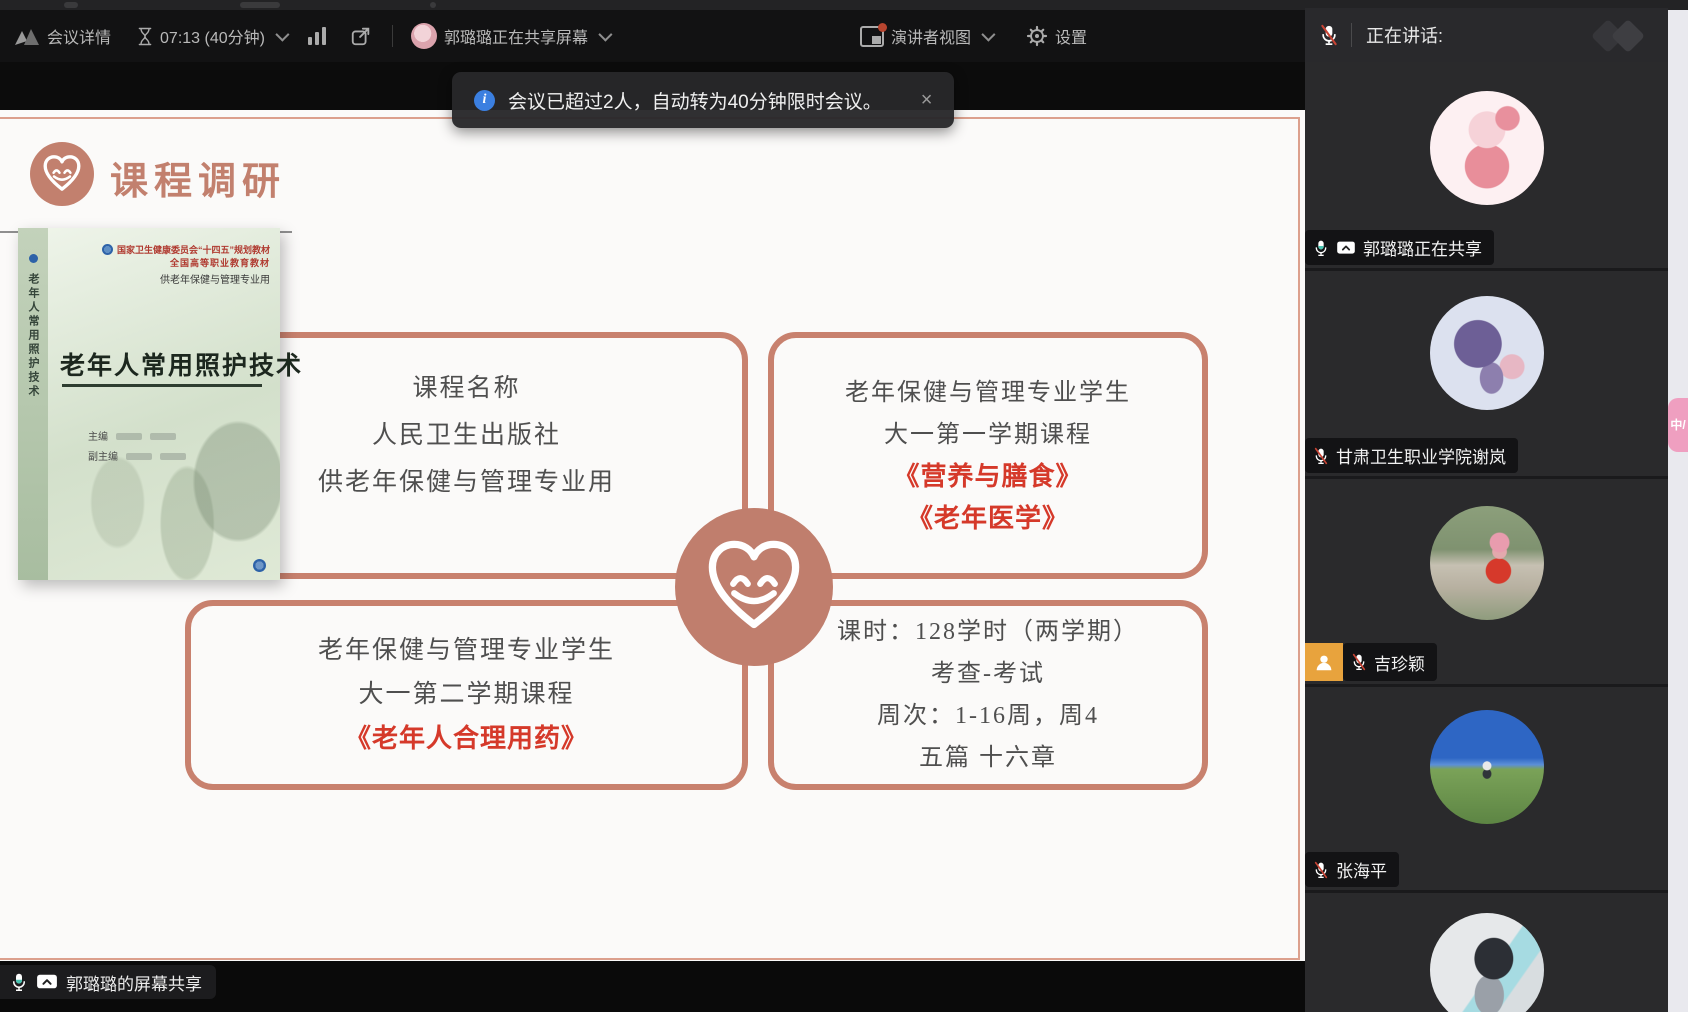 The width and height of the screenshot is (1688, 1012). Describe the element at coordinates (1622, 36) in the screenshot. I see `meeting-watermark-icon` at that location.